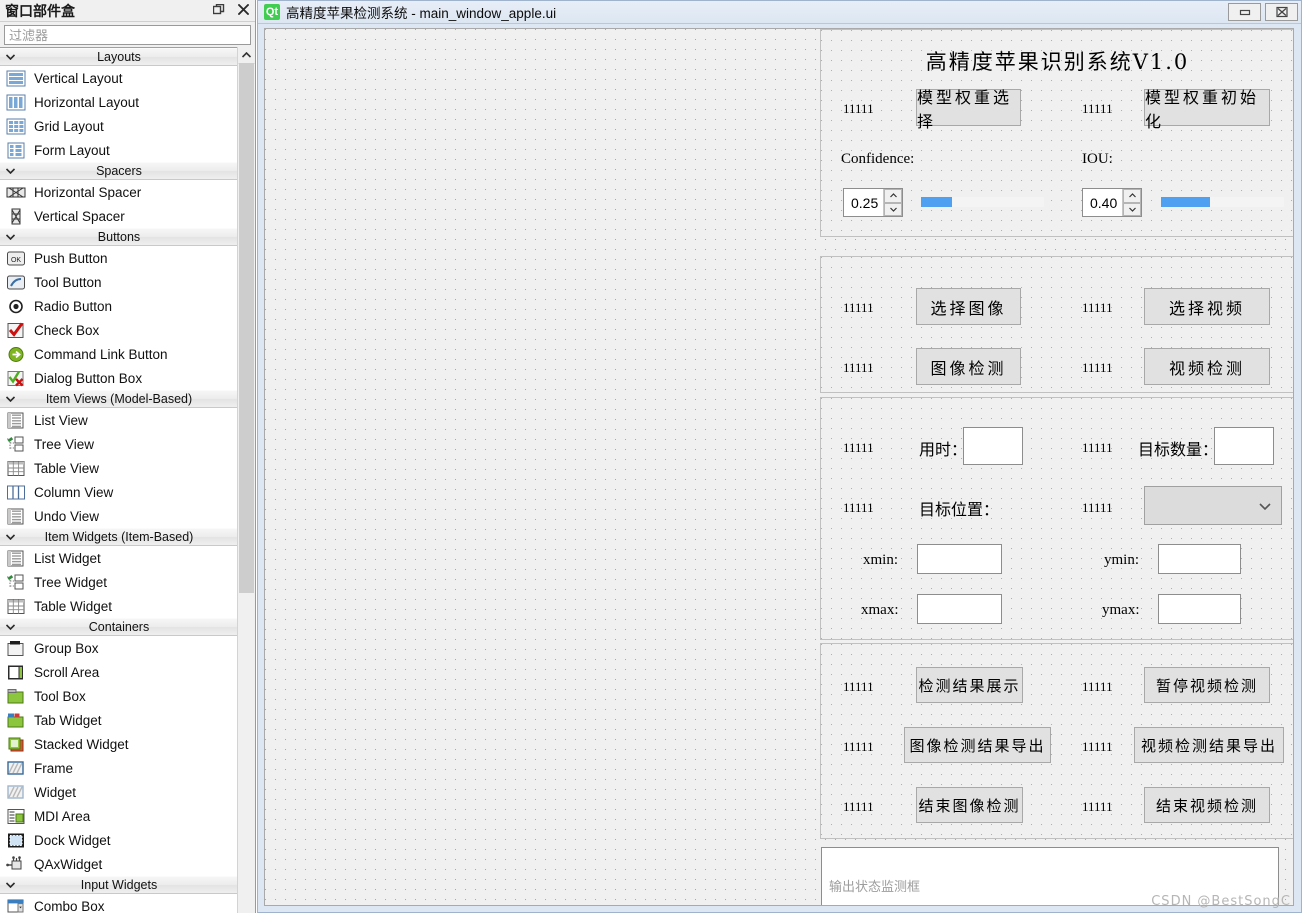 The height and width of the screenshot is (913, 1302). Describe the element at coordinates (893, 209) in the screenshot. I see `confidence-step-down-icon` at that location.